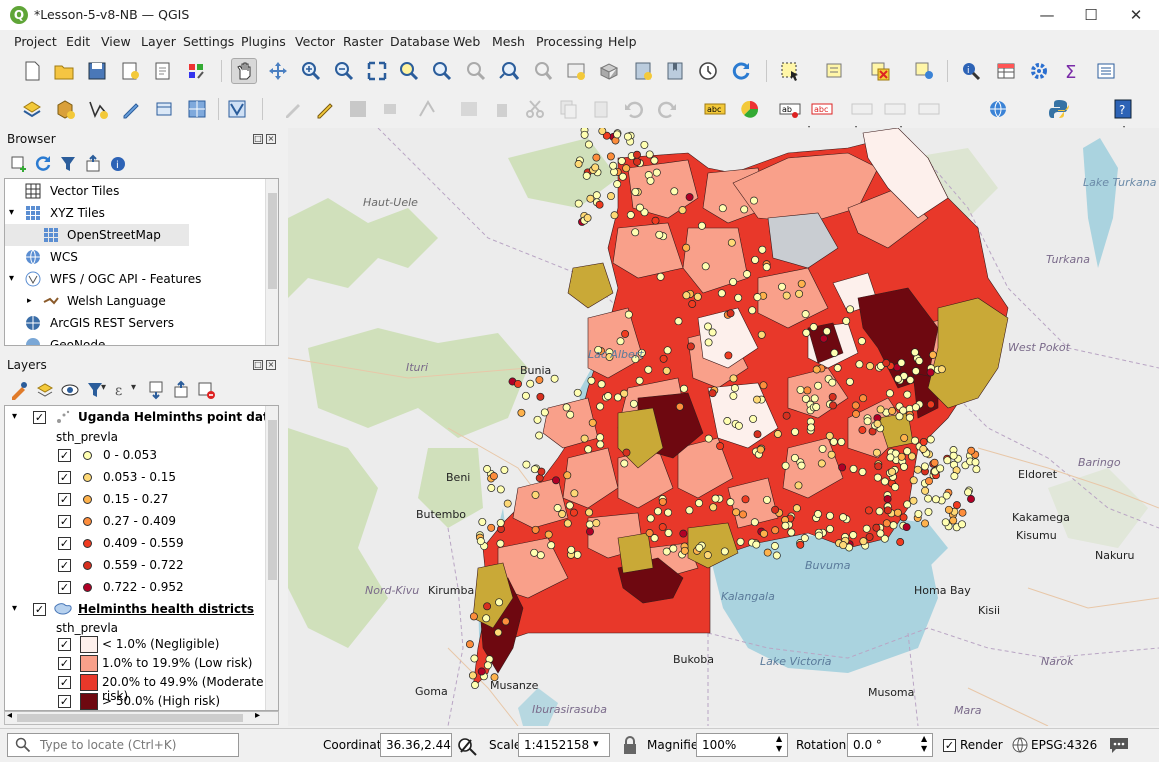 This screenshot has width=1159, height=762. I want to click on render-checkbox: ✓, so click(949, 745).